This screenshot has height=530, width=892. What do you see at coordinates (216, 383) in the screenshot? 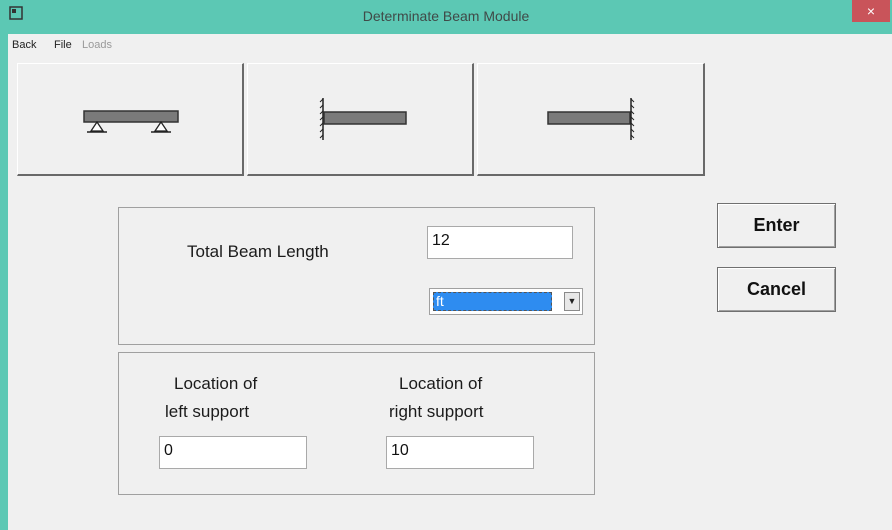
I see `left-support-label-line1: Location of` at bounding box center [216, 383].